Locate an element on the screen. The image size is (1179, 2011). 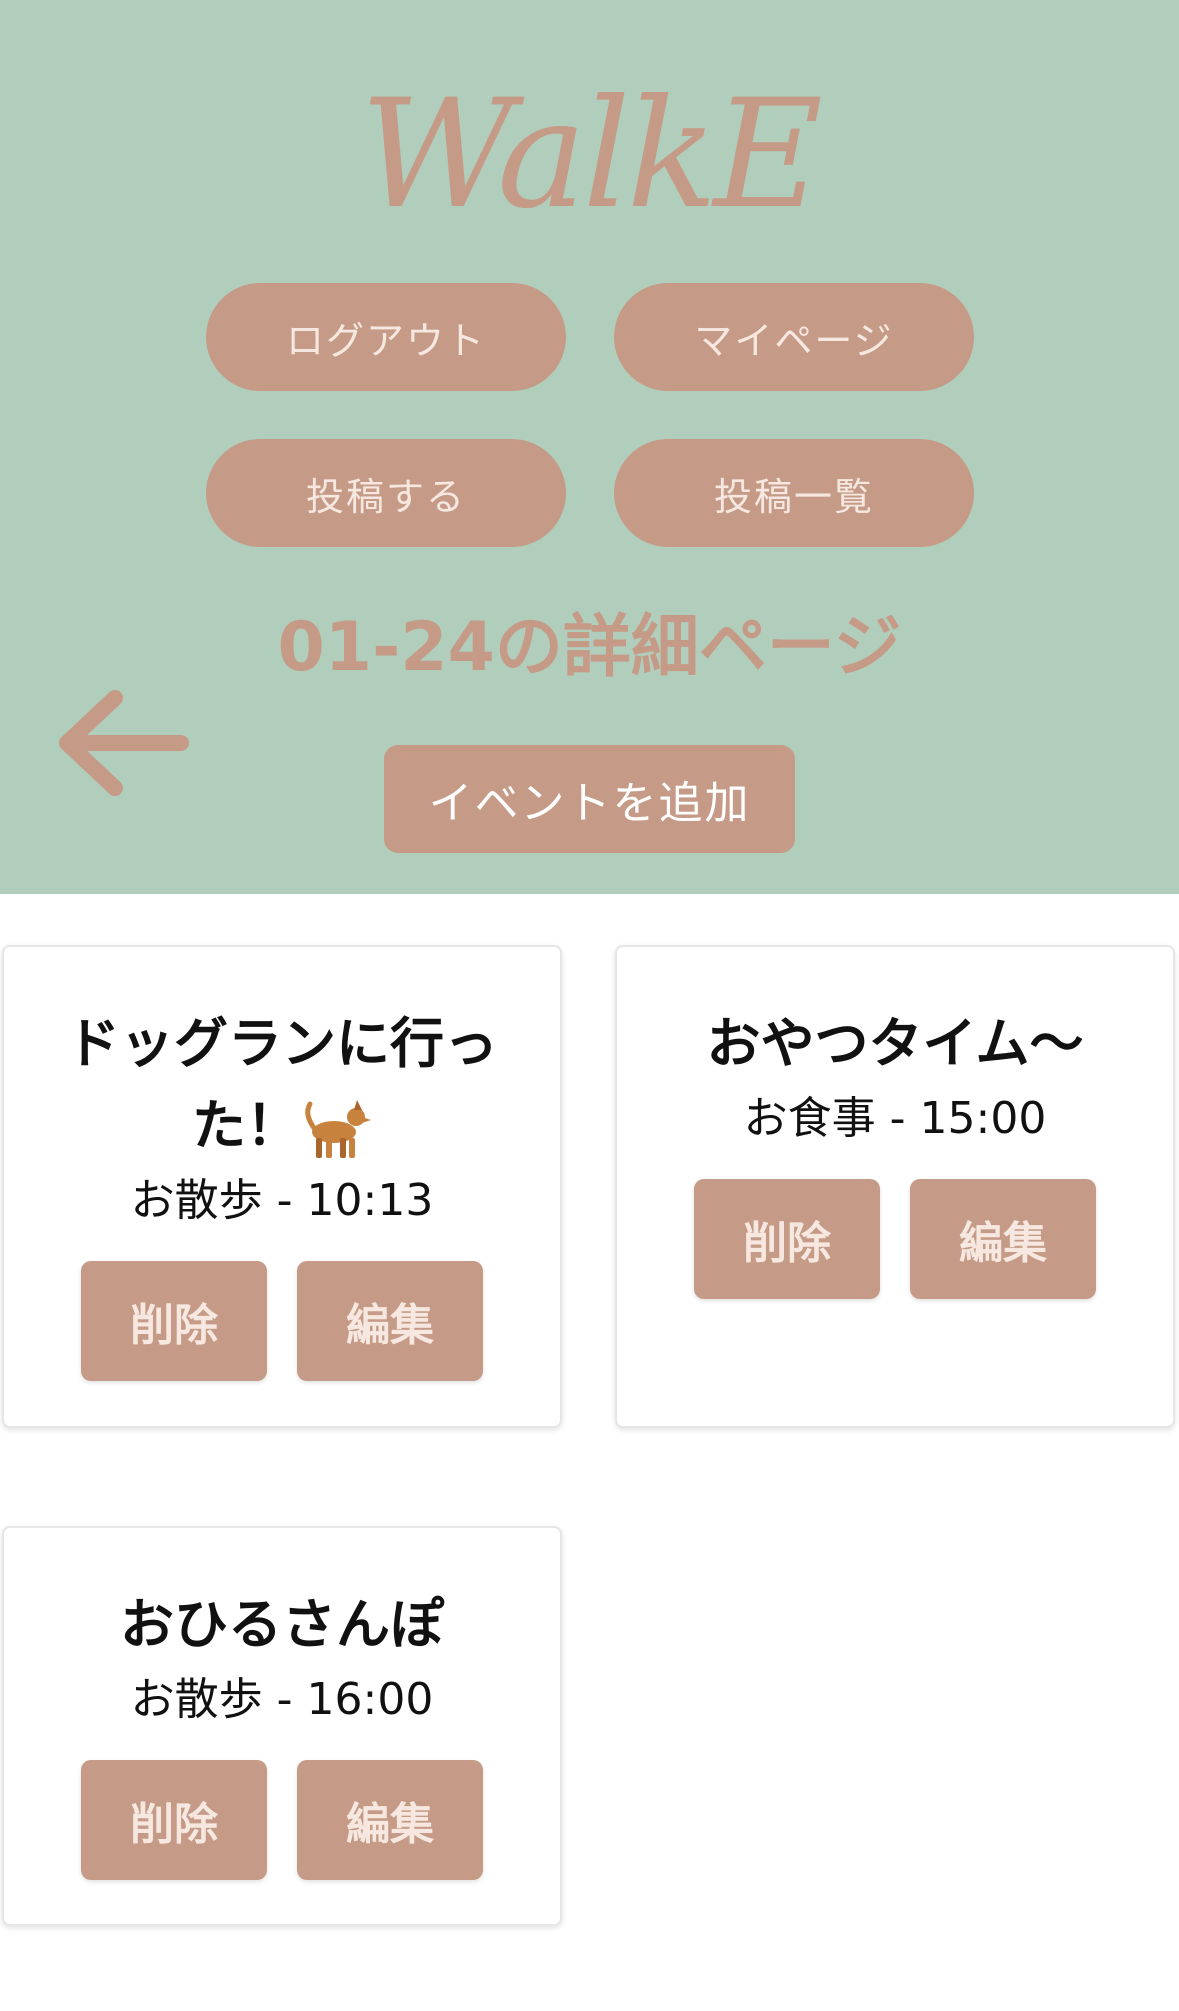
event-title: ドッグランに行った！ is located at coordinates (282, 1085).